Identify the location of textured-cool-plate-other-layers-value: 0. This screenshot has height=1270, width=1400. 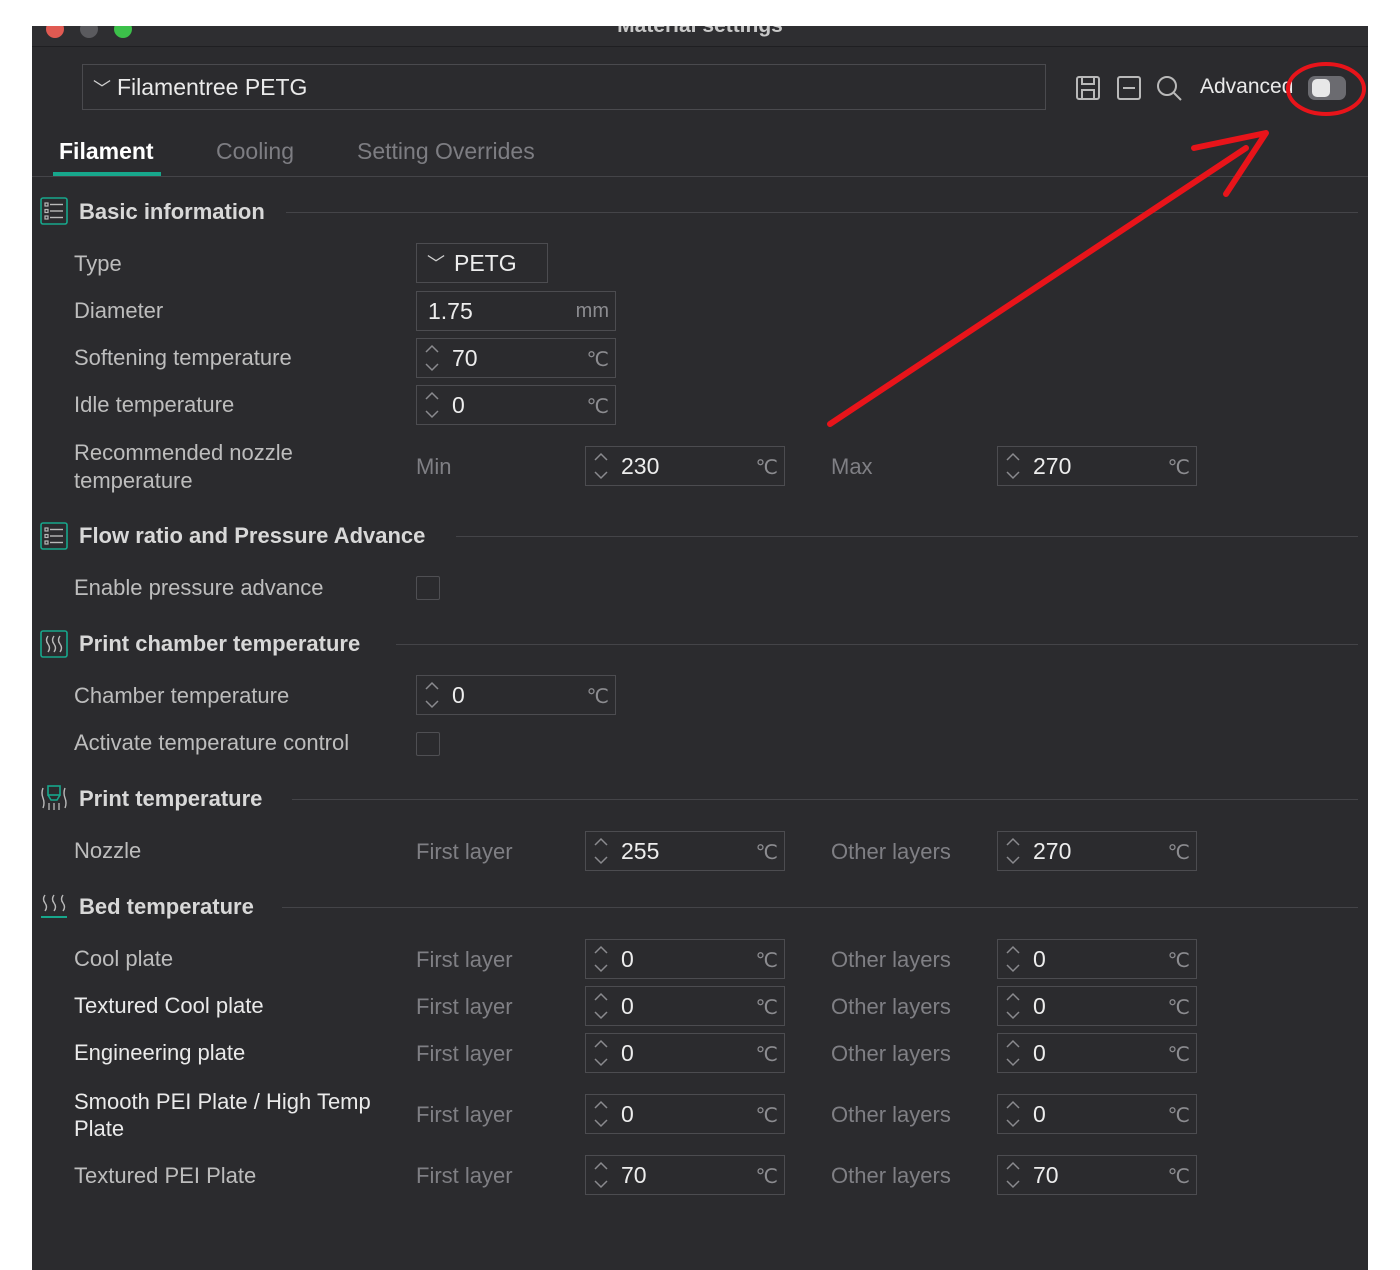
(1039, 1006).